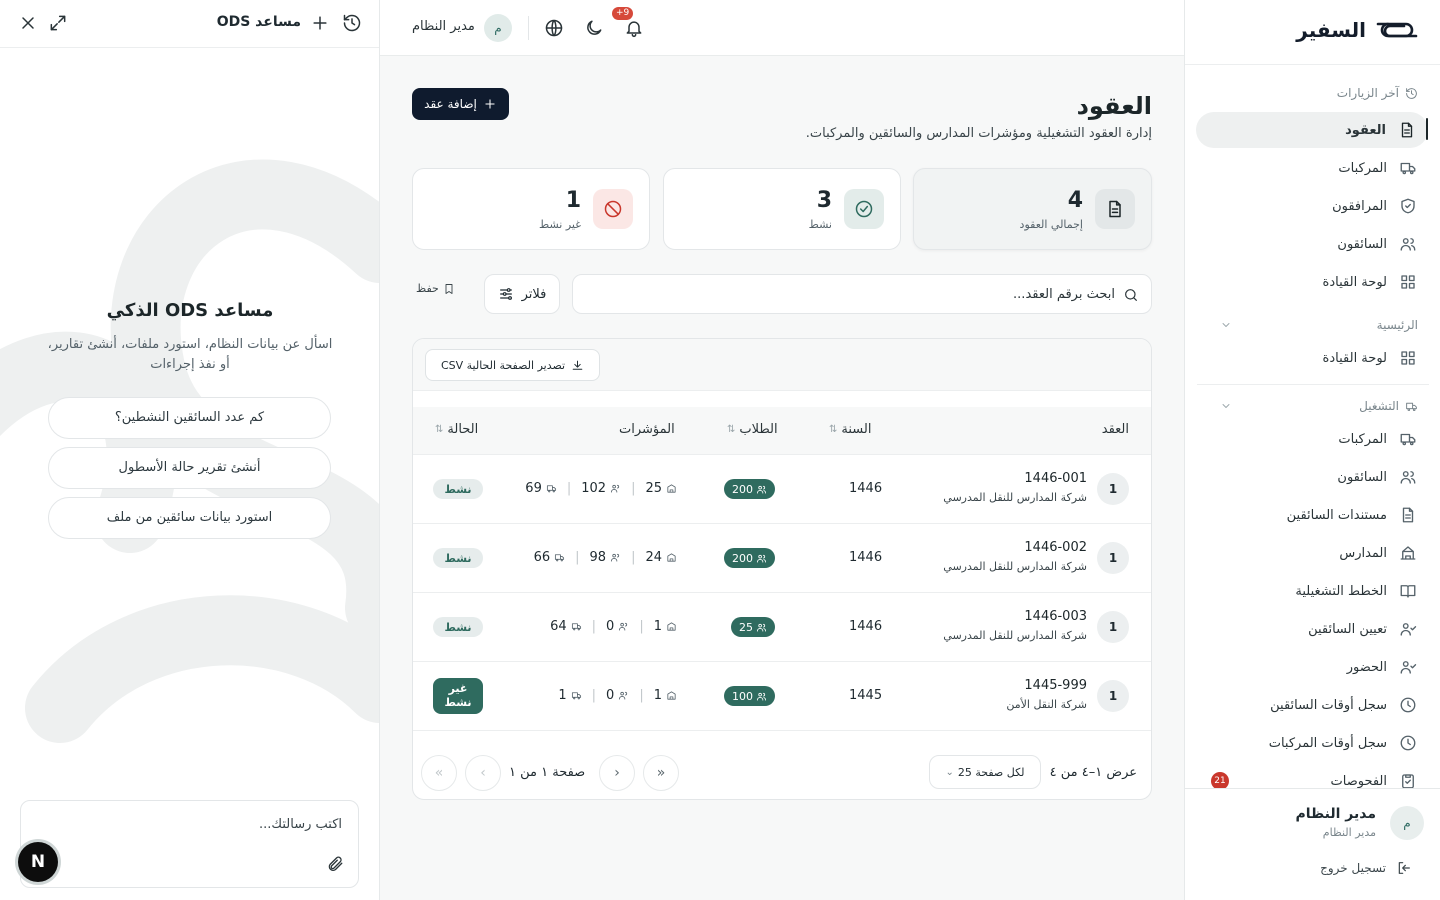  I want to click on contract-number: 1446-001, so click(1055, 478).